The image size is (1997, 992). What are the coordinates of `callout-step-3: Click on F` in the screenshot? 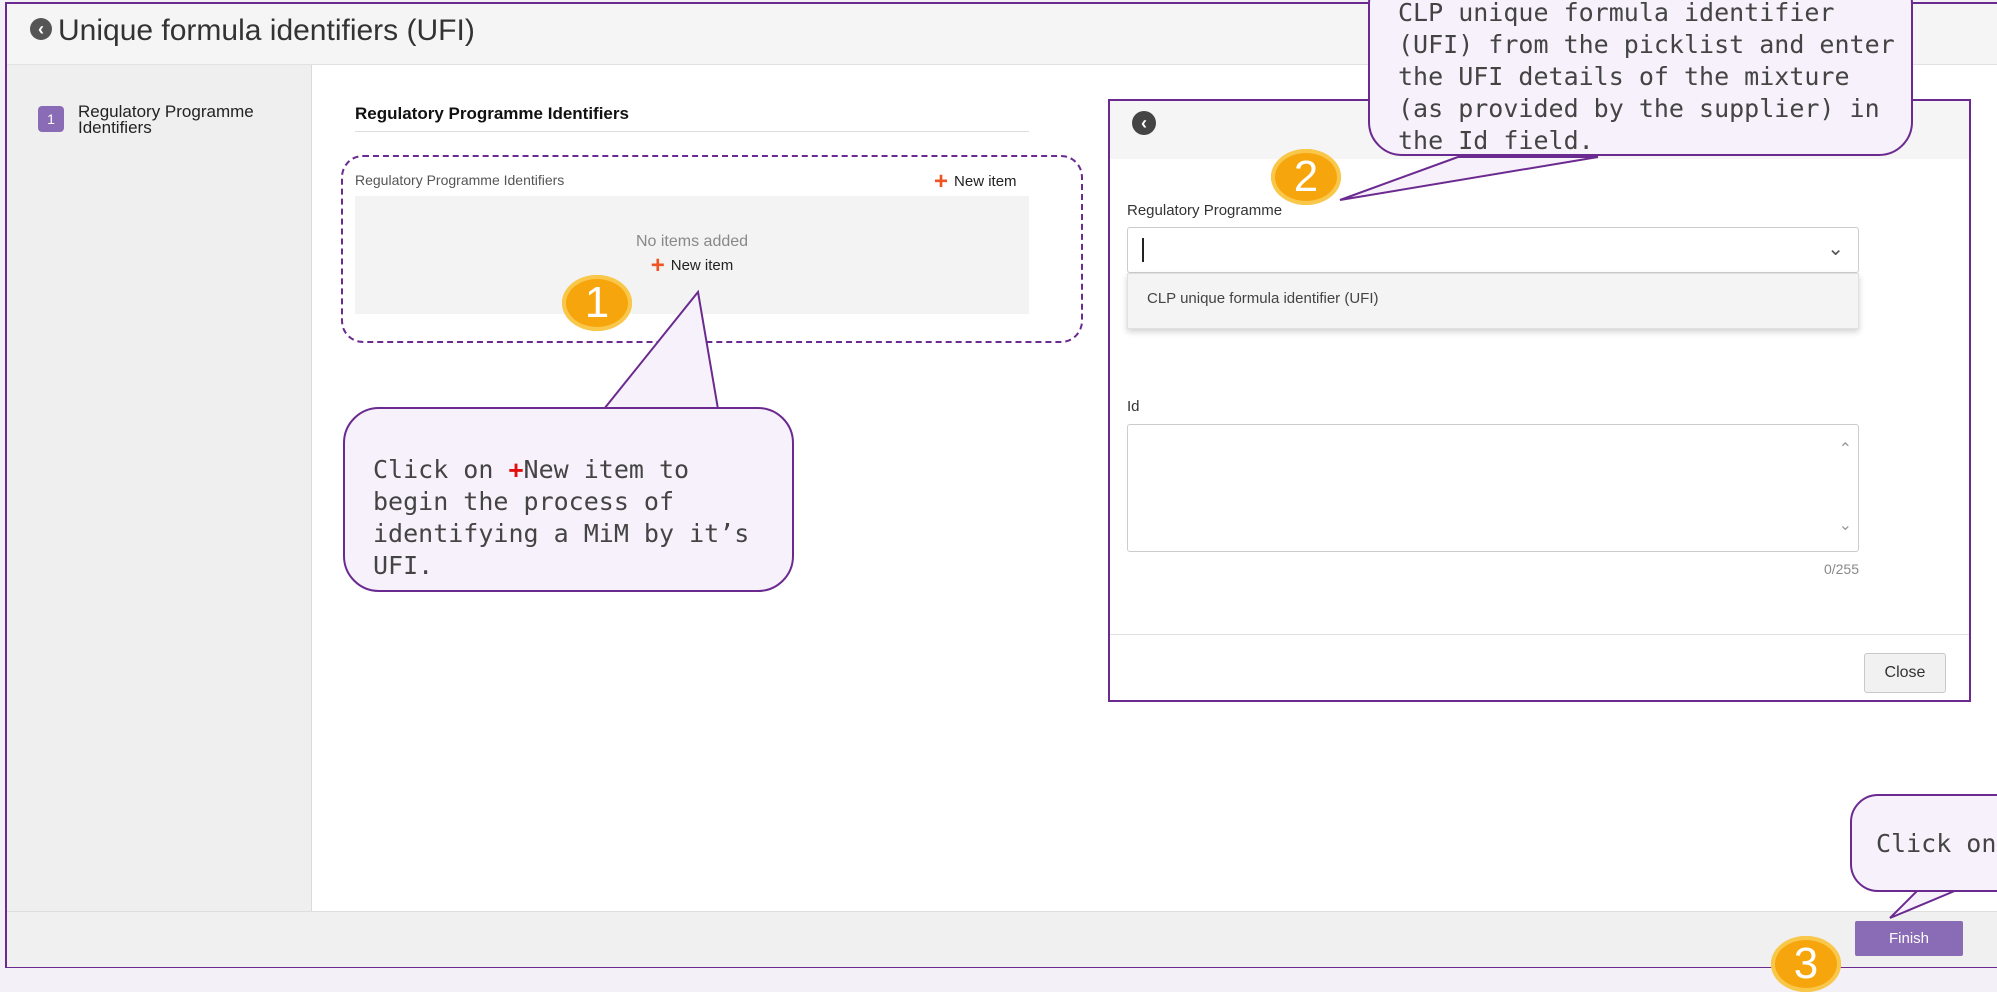 It's located at (1923, 843).